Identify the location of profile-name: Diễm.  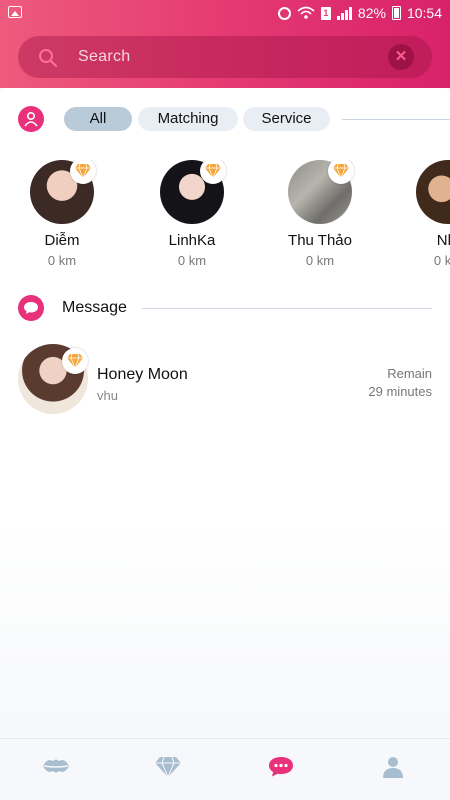
(62, 240).